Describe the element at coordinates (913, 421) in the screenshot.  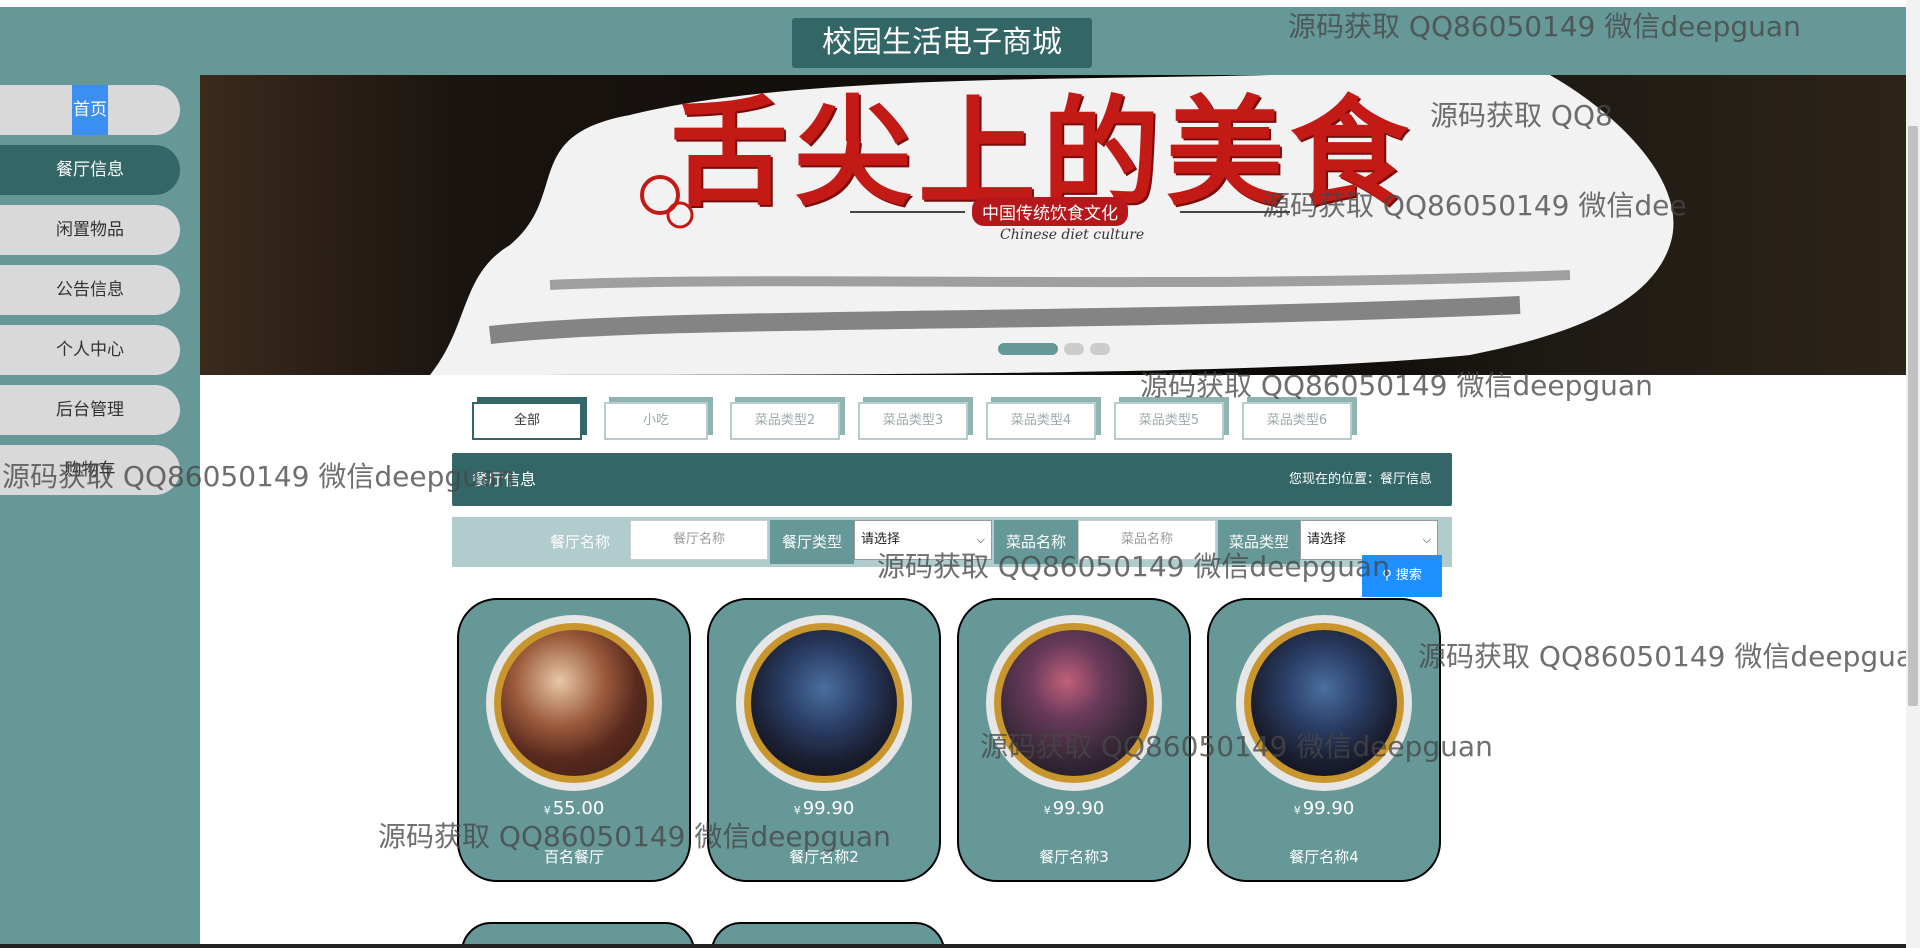
I see `tab-dish-type-3: 菜品类型3` at that location.